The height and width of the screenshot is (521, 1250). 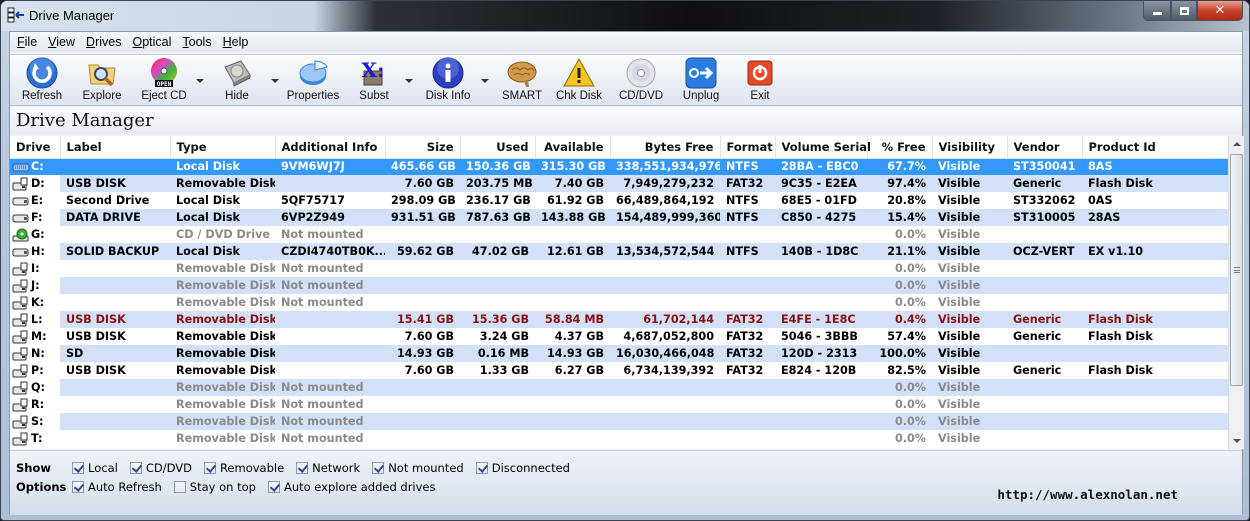 I want to click on menu-help: Help, so click(x=238, y=42).